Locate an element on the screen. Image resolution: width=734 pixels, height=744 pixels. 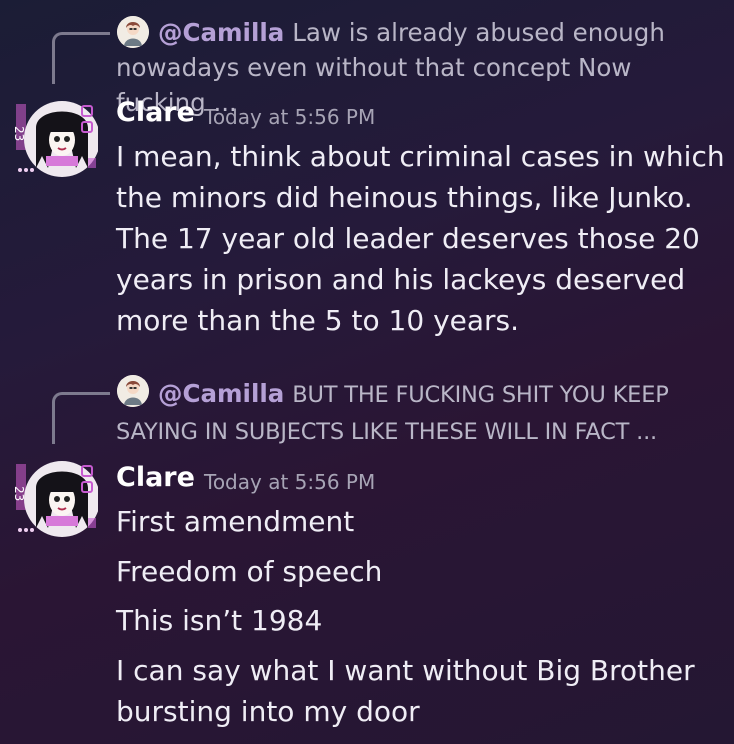
message-line: This isn’t 1984 is located at coordinates (219, 620).